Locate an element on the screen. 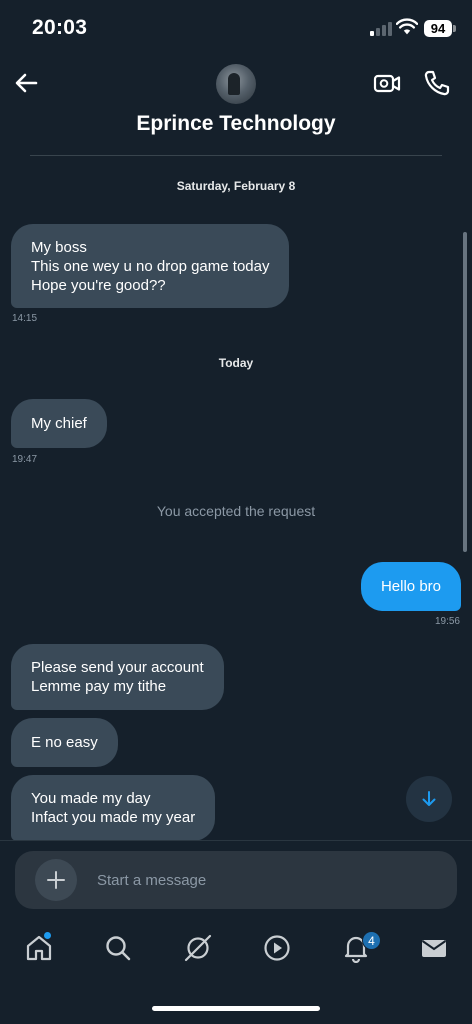 The image size is (472, 1024). arrow-down-icon is located at coordinates (429, 798).